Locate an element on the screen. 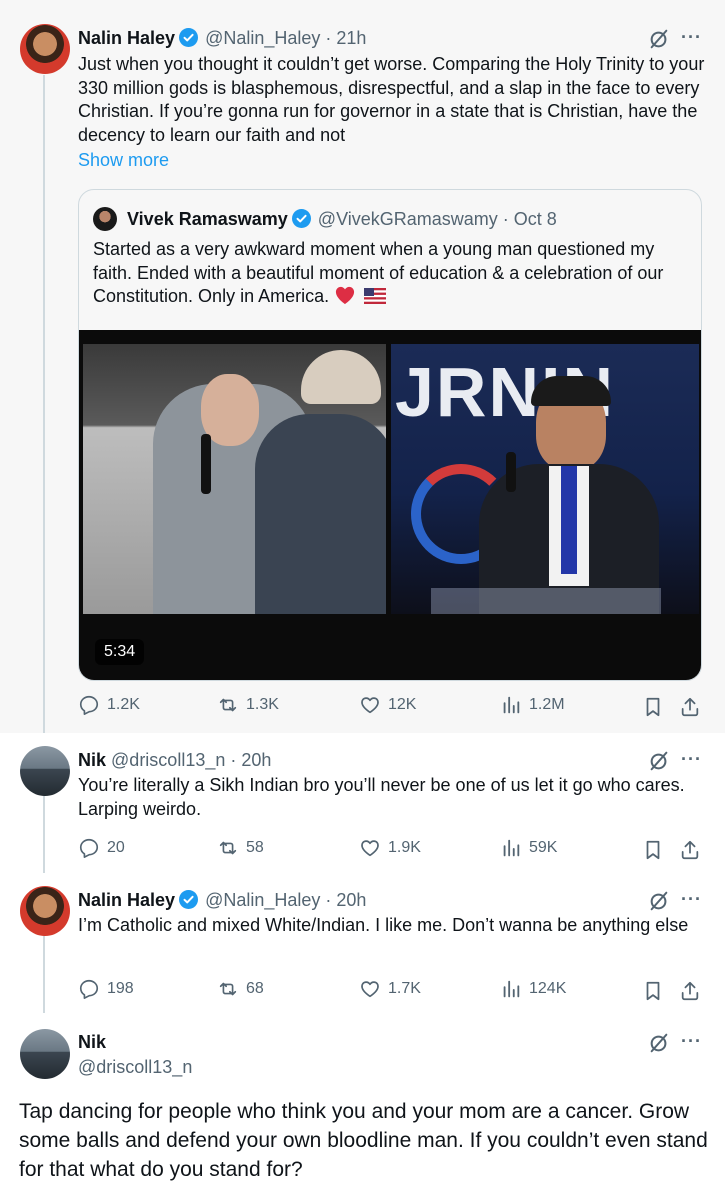  reply-count: 20 is located at coordinates (116, 847).